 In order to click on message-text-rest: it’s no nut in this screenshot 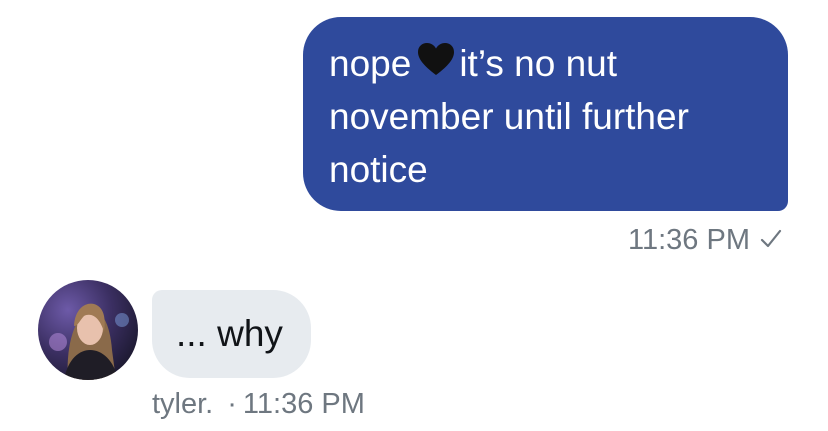, I will do `click(538, 63)`.